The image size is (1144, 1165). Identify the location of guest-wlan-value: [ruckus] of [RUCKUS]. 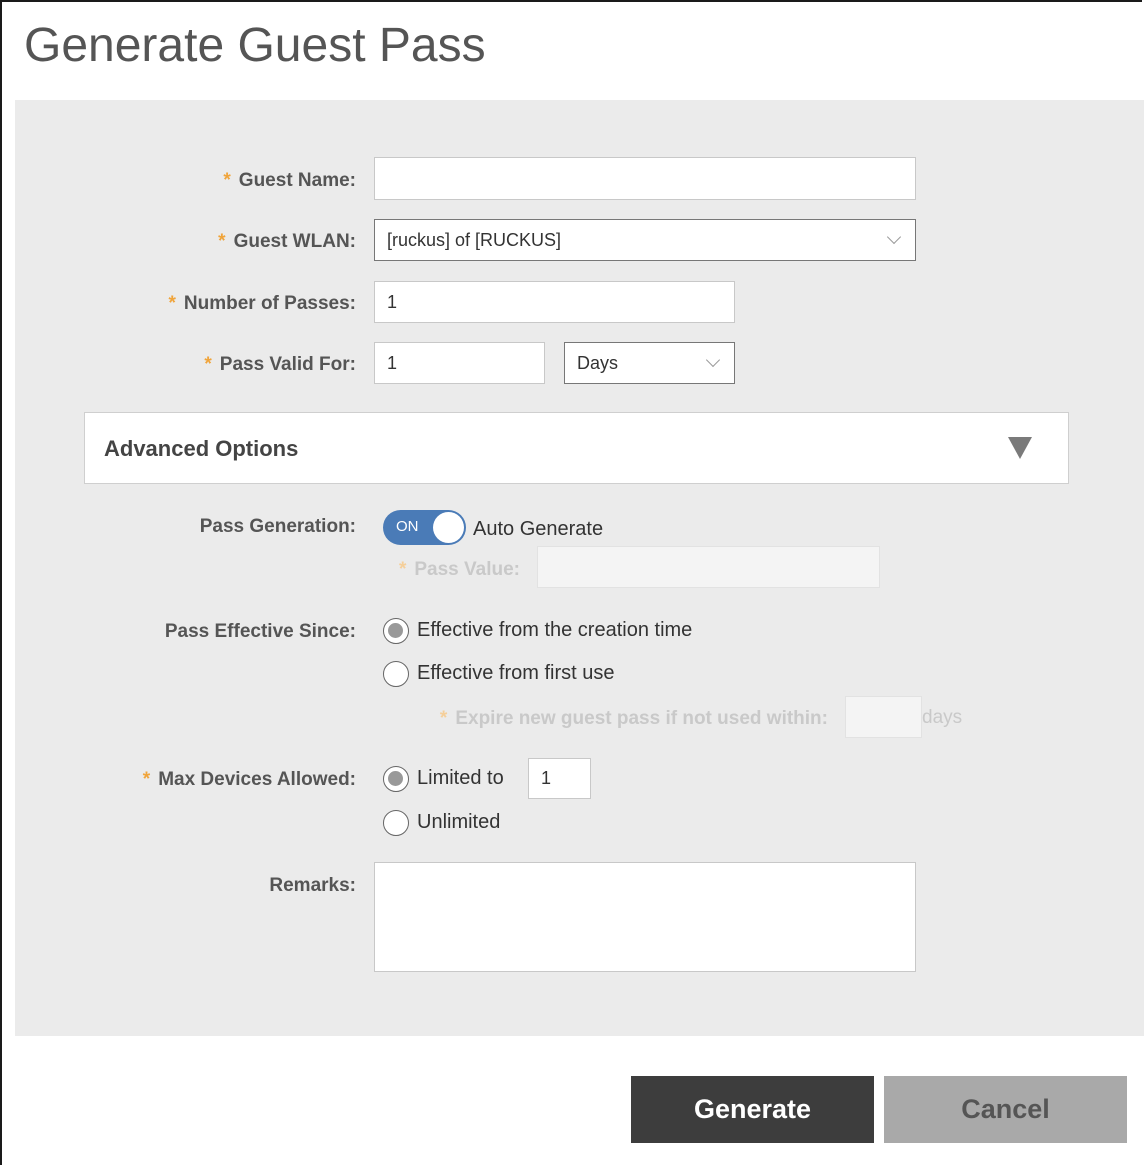
(474, 239).